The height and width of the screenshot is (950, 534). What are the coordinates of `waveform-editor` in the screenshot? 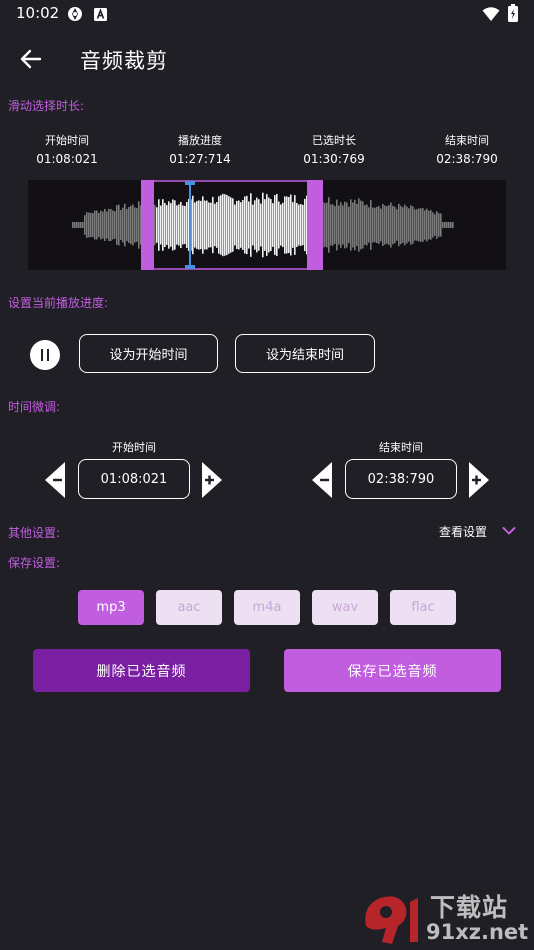 It's located at (267, 225).